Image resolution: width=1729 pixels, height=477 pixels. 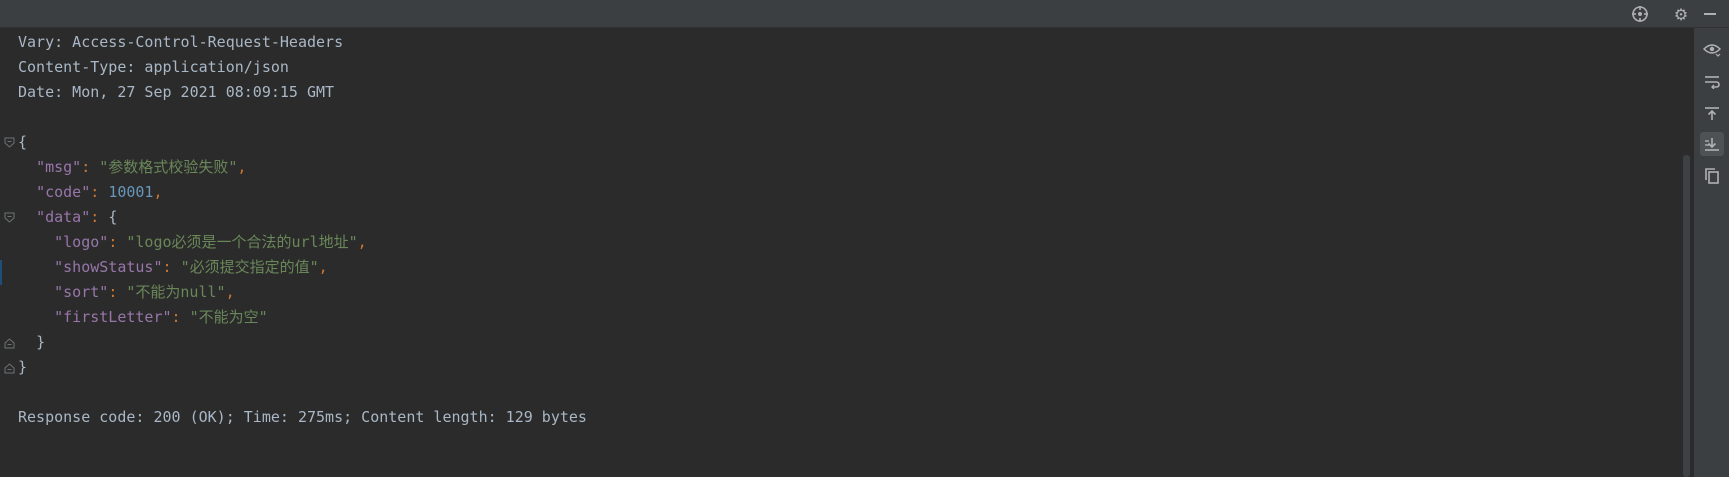 What do you see at coordinates (1, 272) in the screenshot?
I see `caret-marker` at bounding box center [1, 272].